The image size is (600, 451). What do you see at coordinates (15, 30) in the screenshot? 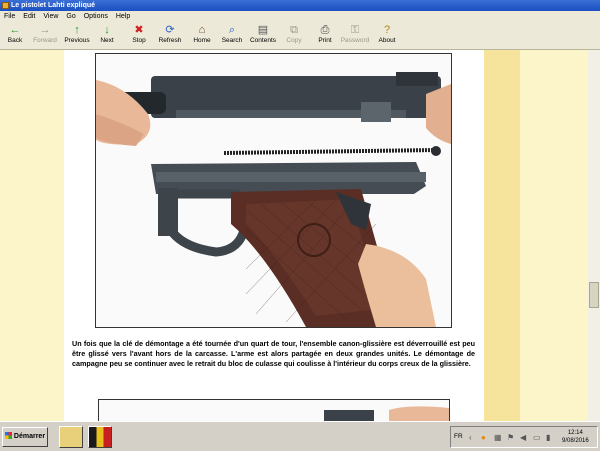
I see `back-arrow-icon: ←` at bounding box center [15, 30].